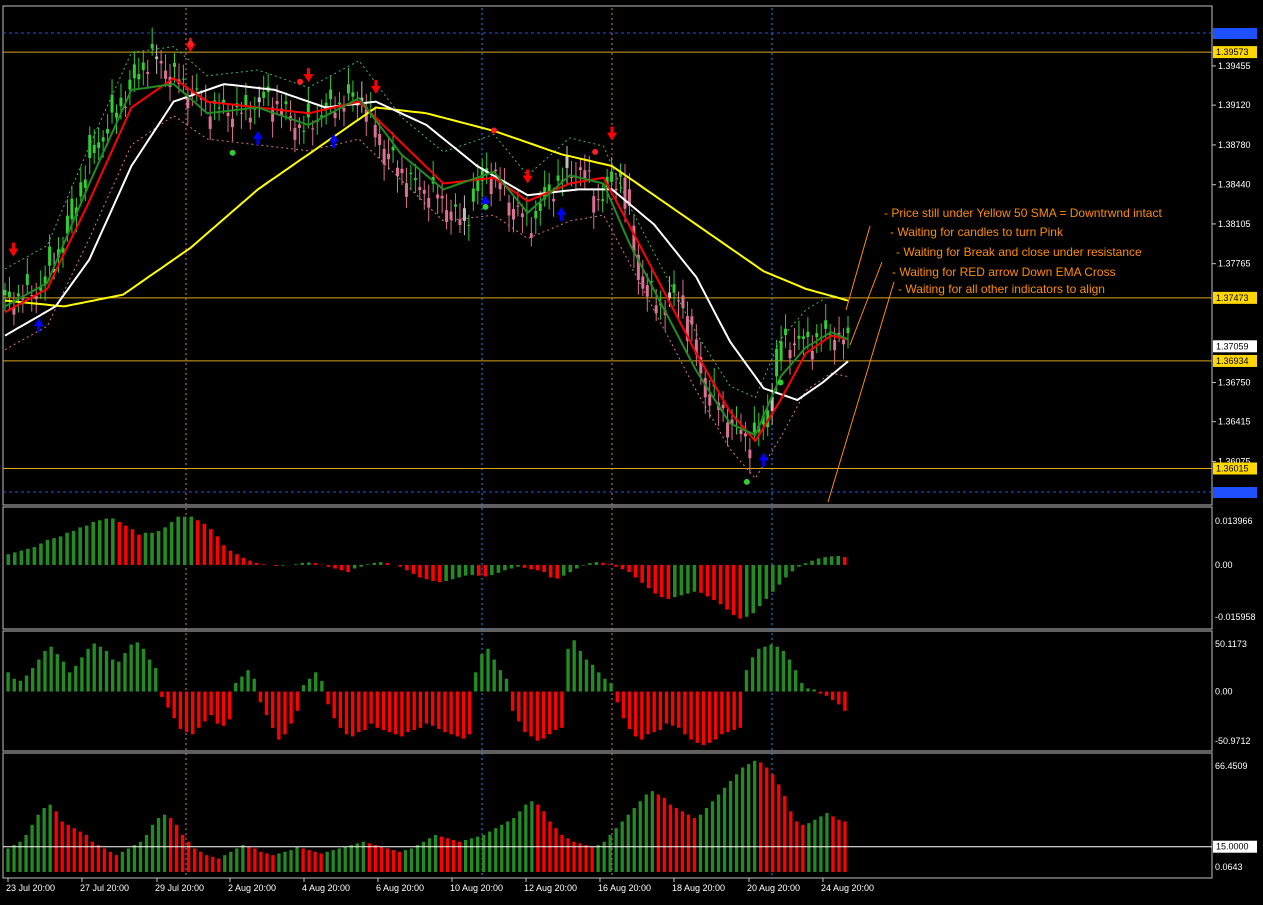 The height and width of the screenshot is (905, 1263). Describe the element at coordinates (400, 888) in the screenshot. I see `time-label: 6 Aug 20:00` at that location.